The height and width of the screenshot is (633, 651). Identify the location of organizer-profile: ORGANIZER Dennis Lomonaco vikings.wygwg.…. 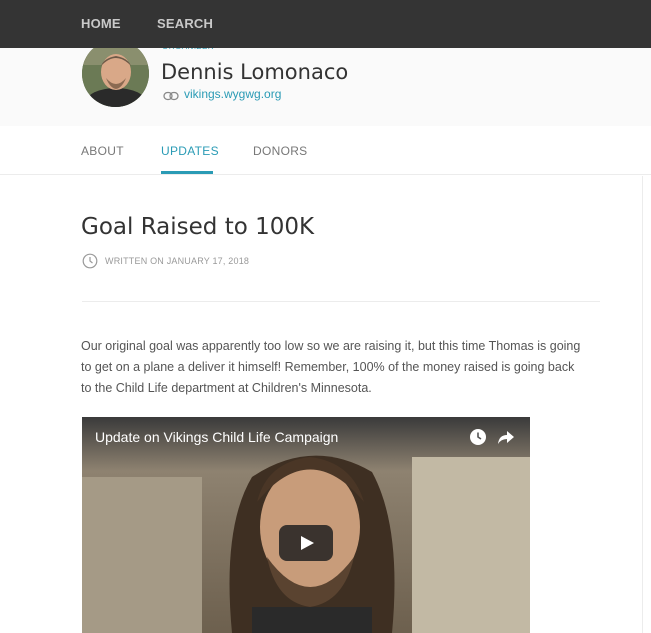
(325, 83).